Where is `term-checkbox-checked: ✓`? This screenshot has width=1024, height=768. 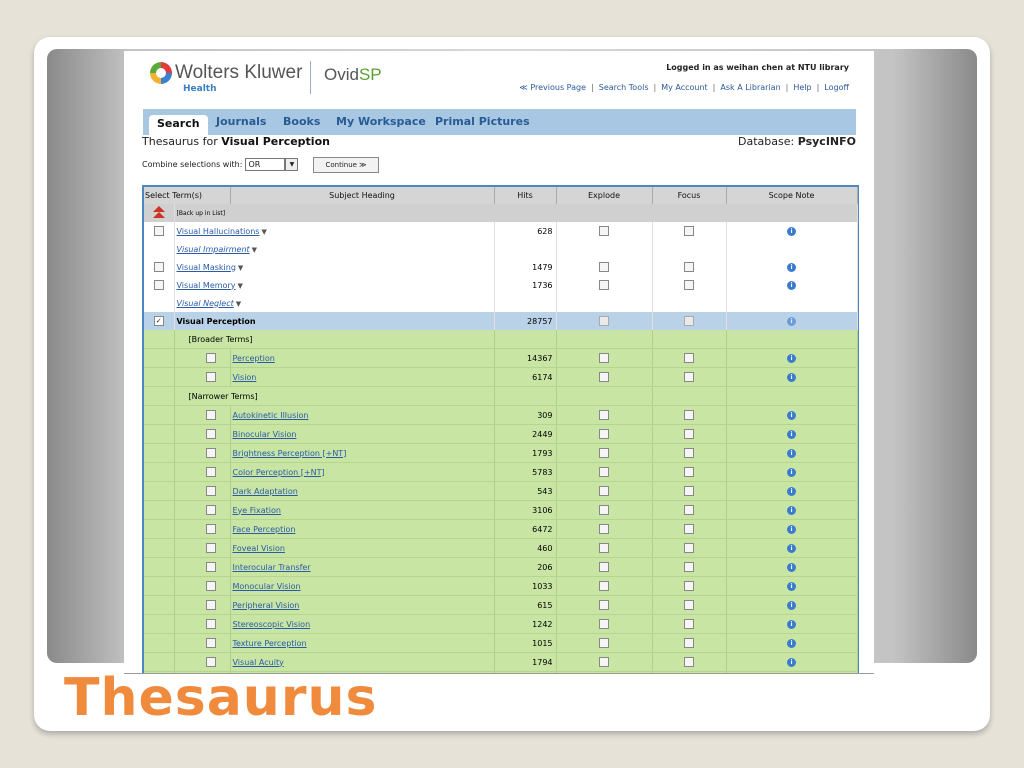 term-checkbox-checked: ✓ is located at coordinates (158, 321).